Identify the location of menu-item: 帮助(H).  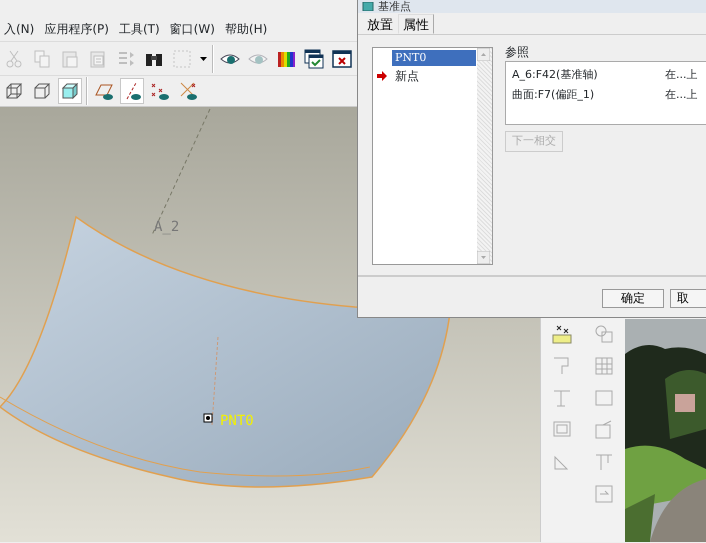
(249, 29).